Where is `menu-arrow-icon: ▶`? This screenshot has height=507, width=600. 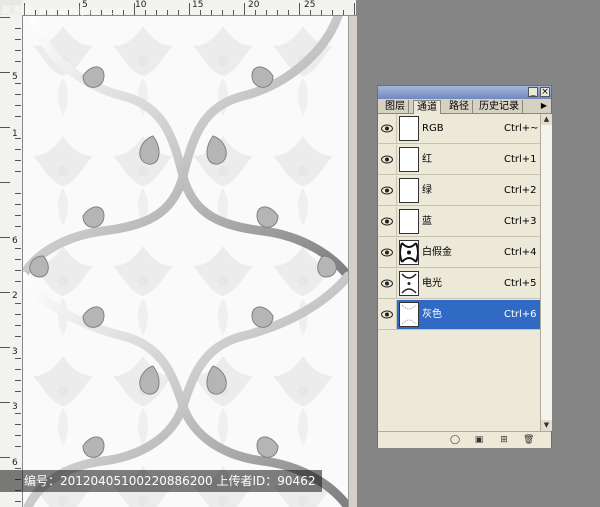 menu-arrow-icon: ▶ is located at coordinates (544, 106).